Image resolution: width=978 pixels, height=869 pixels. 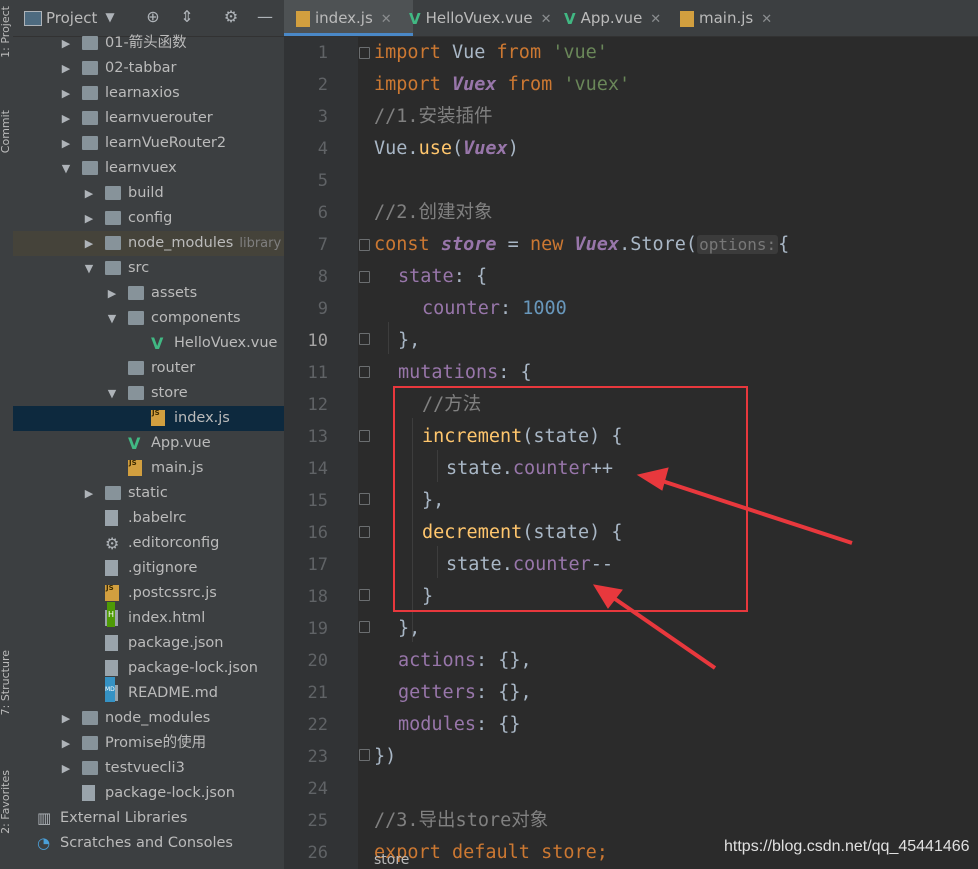 What do you see at coordinates (722, 568) in the screenshot?
I see `annotation-arrows` at bounding box center [722, 568].